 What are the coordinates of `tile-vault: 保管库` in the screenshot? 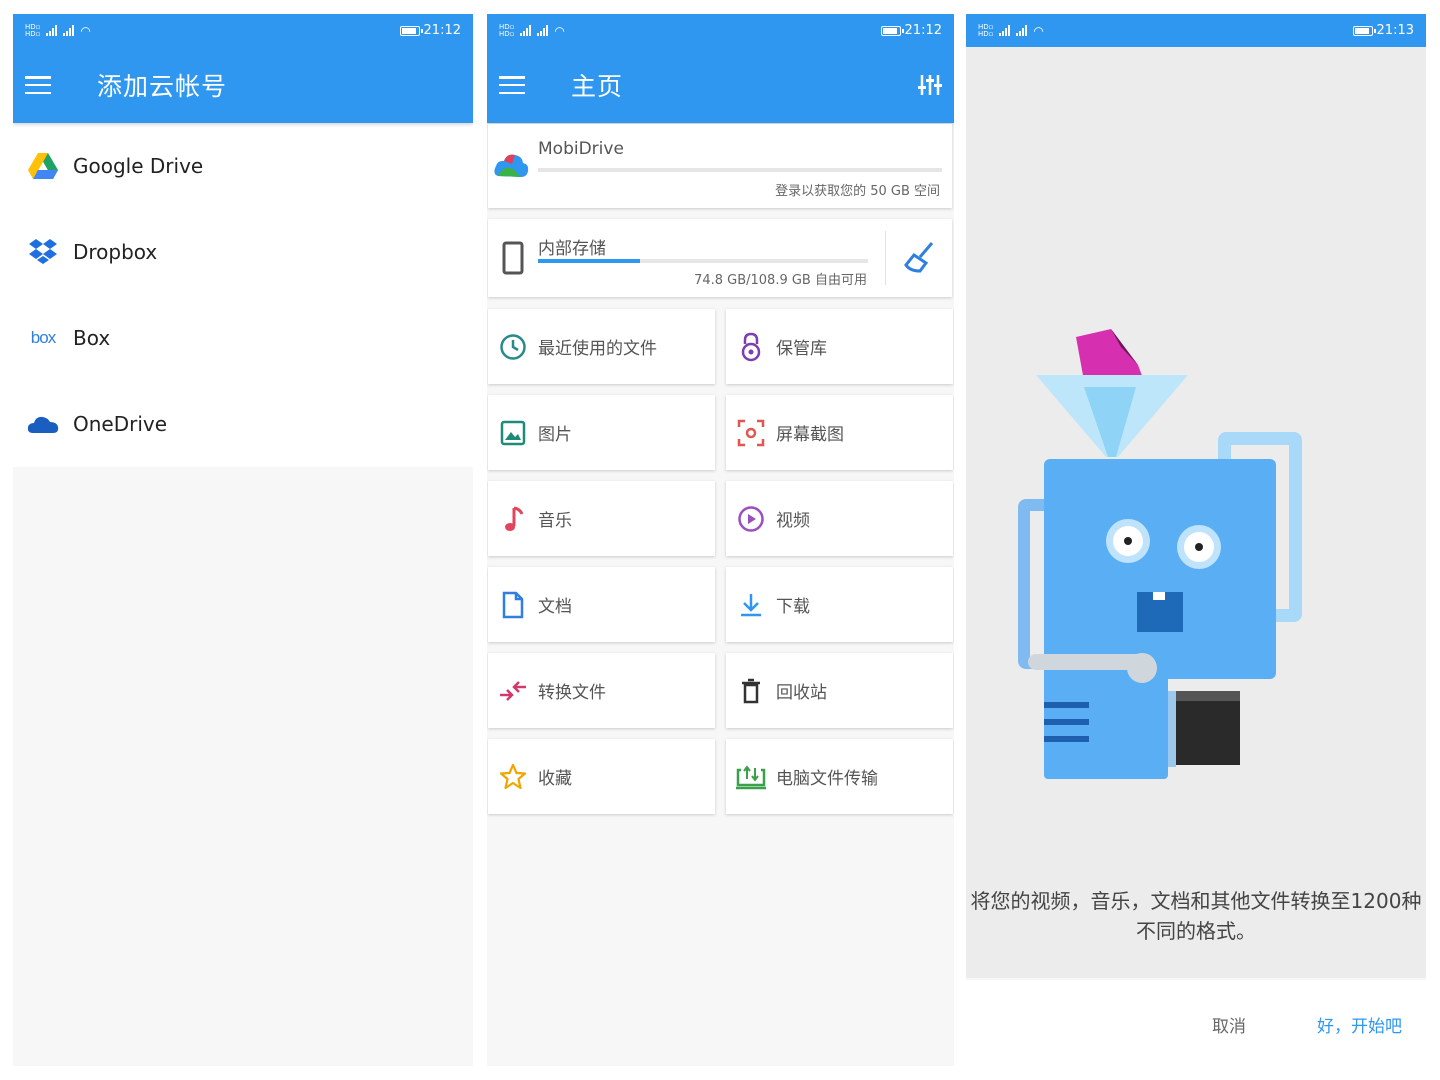 It's located at (839, 346).